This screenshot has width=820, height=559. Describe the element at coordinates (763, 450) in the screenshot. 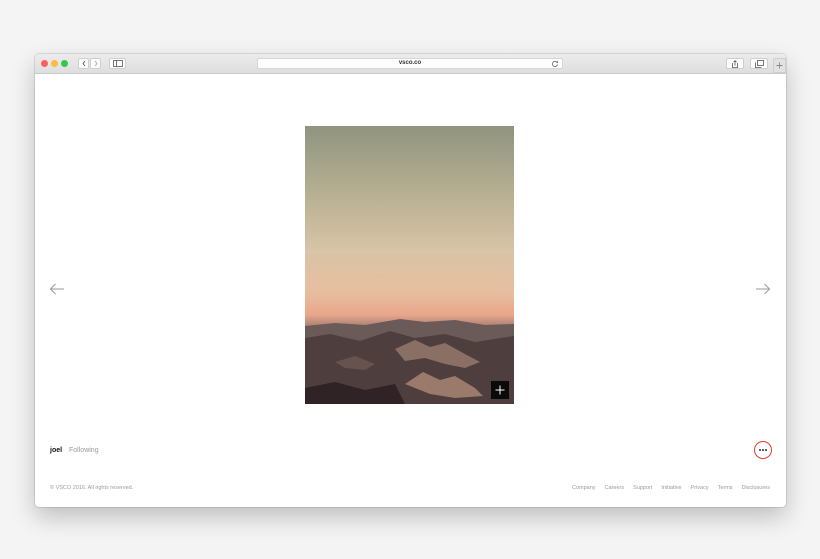

I see `more-options-button` at that location.